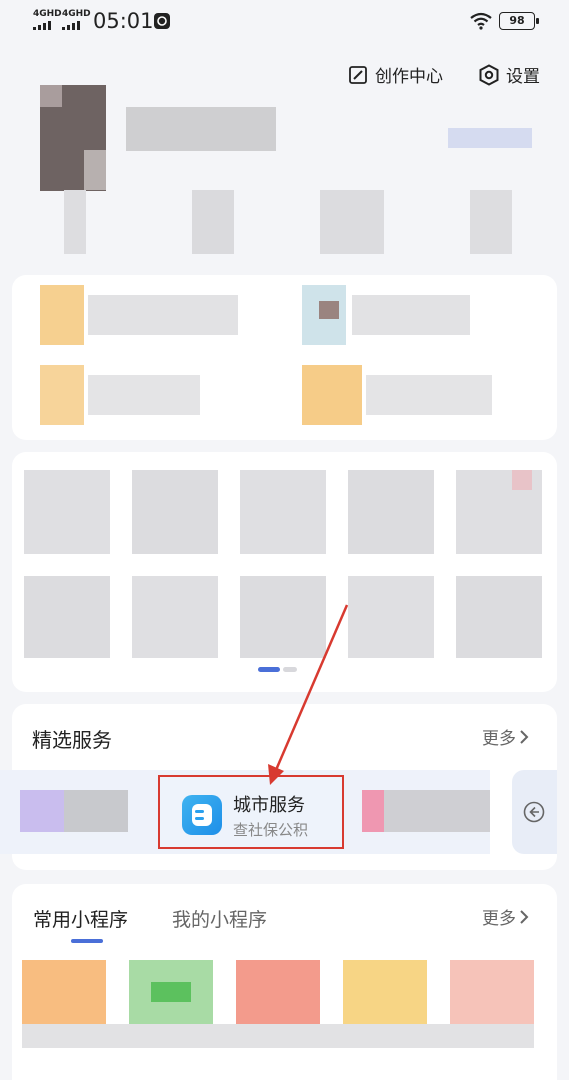 The width and height of the screenshot is (569, 1080). What do you see at coordinates (490, 138) in the screenshot?
I see `member-badge-redacted` at bounding box center [490, 138].